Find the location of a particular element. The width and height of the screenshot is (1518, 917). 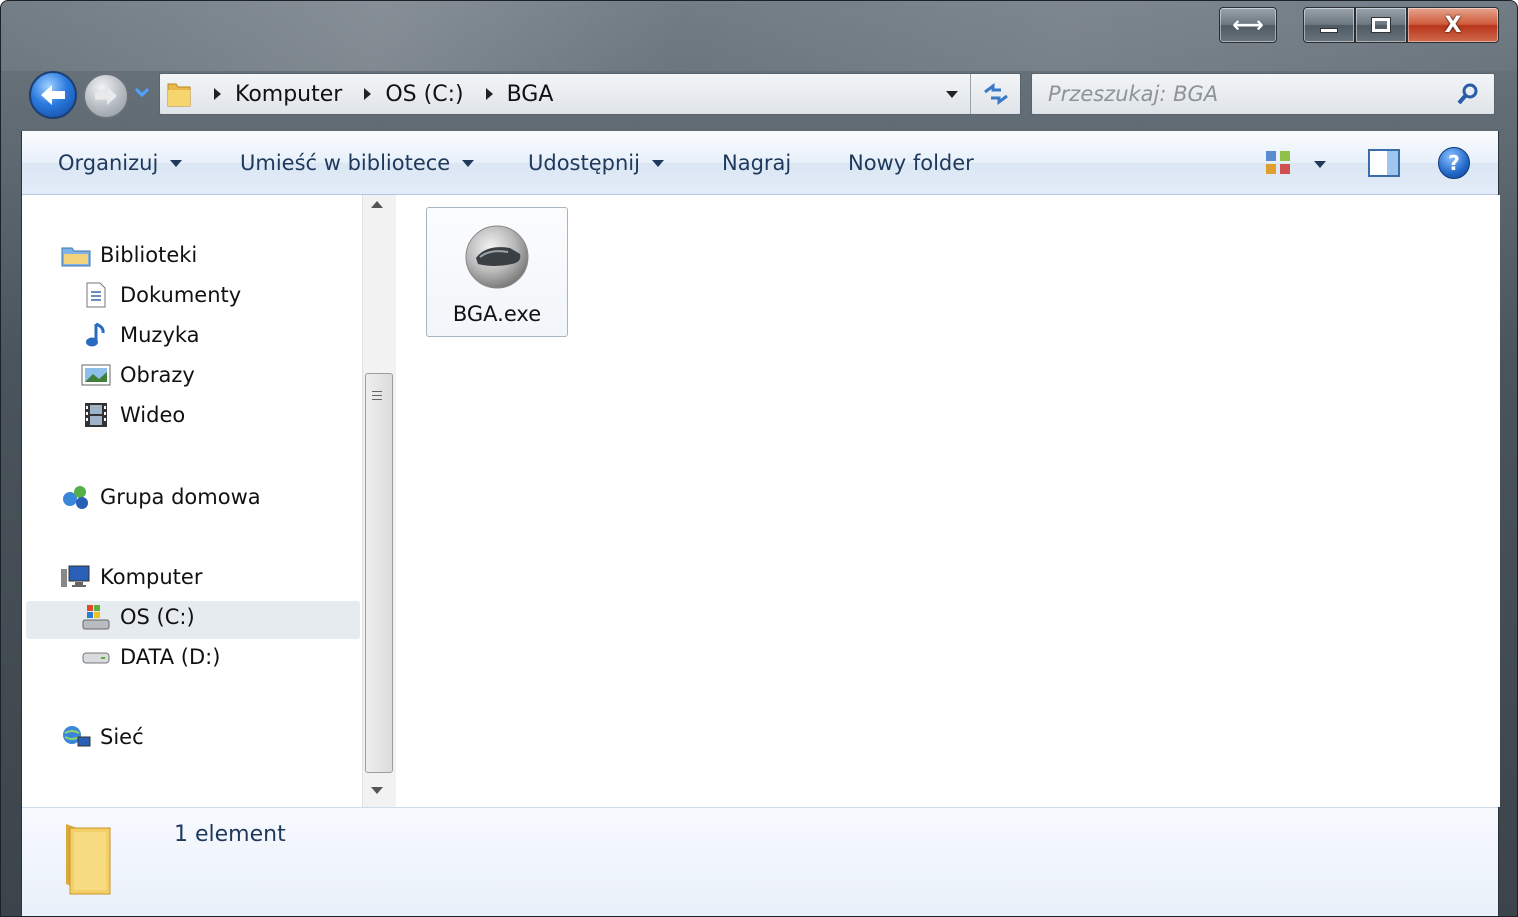

sidebar-item-videos: Wideo is located at coordinates (132, 415).